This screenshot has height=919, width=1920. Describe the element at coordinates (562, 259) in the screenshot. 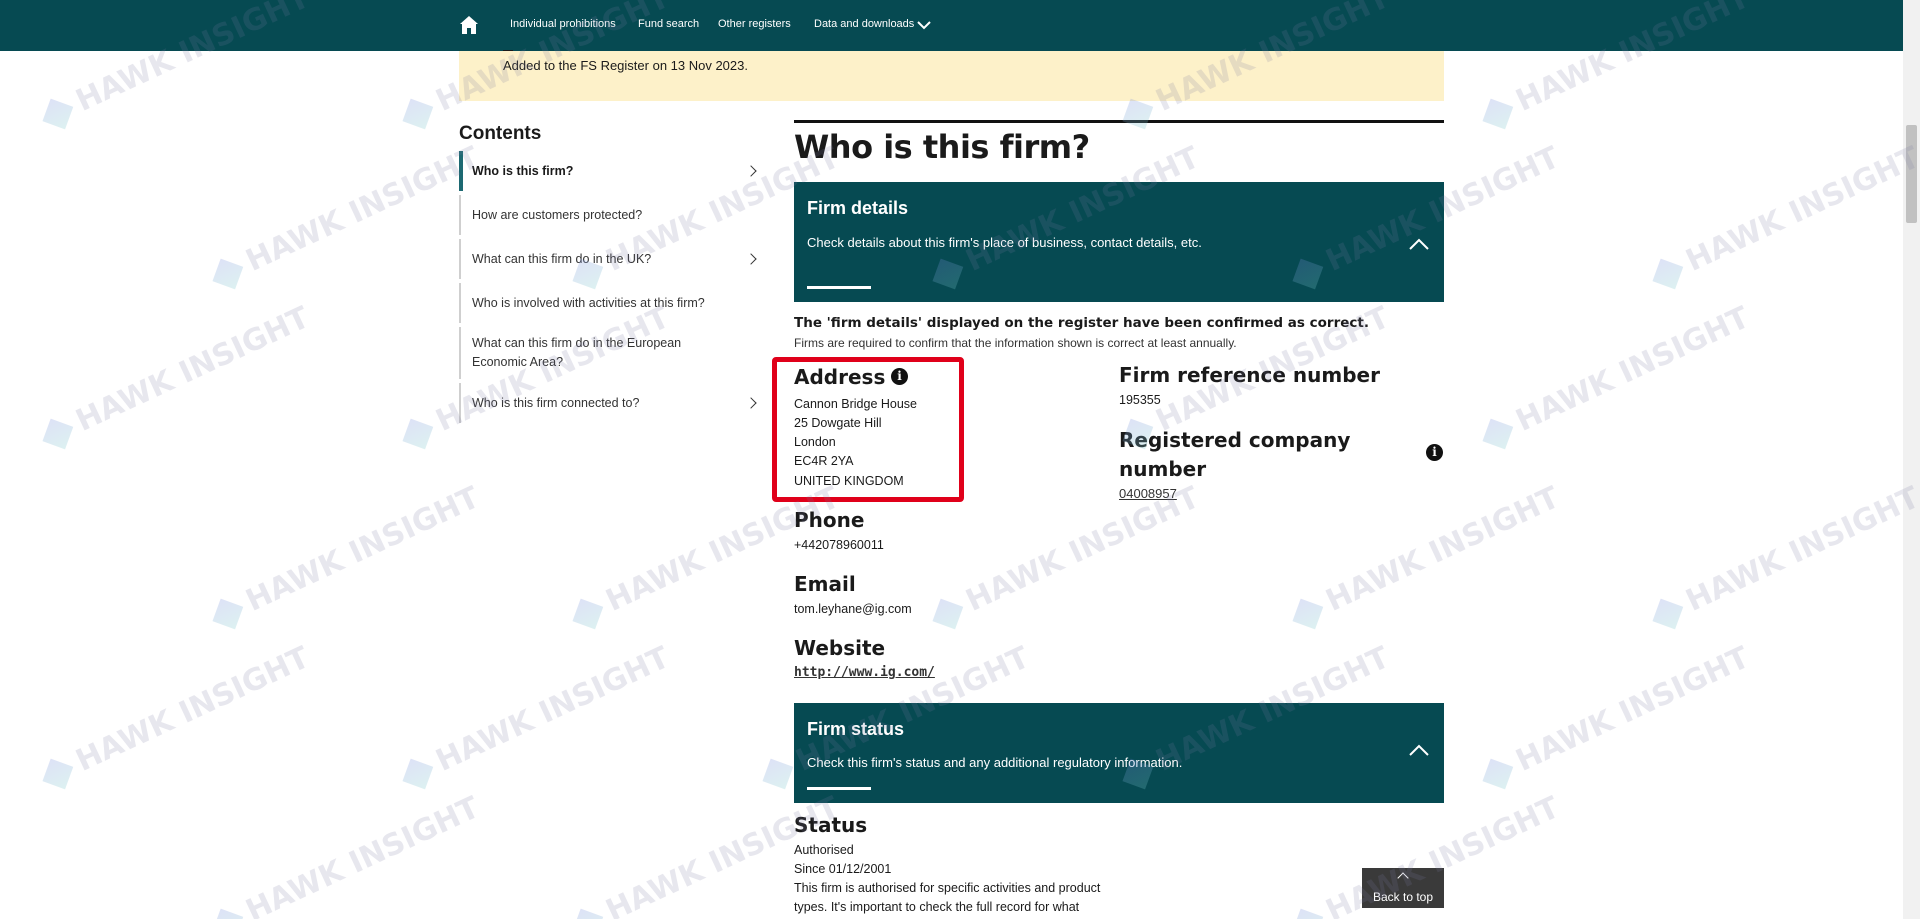

I see `toc-item-label: What can this firm do in the UK?` at that location.